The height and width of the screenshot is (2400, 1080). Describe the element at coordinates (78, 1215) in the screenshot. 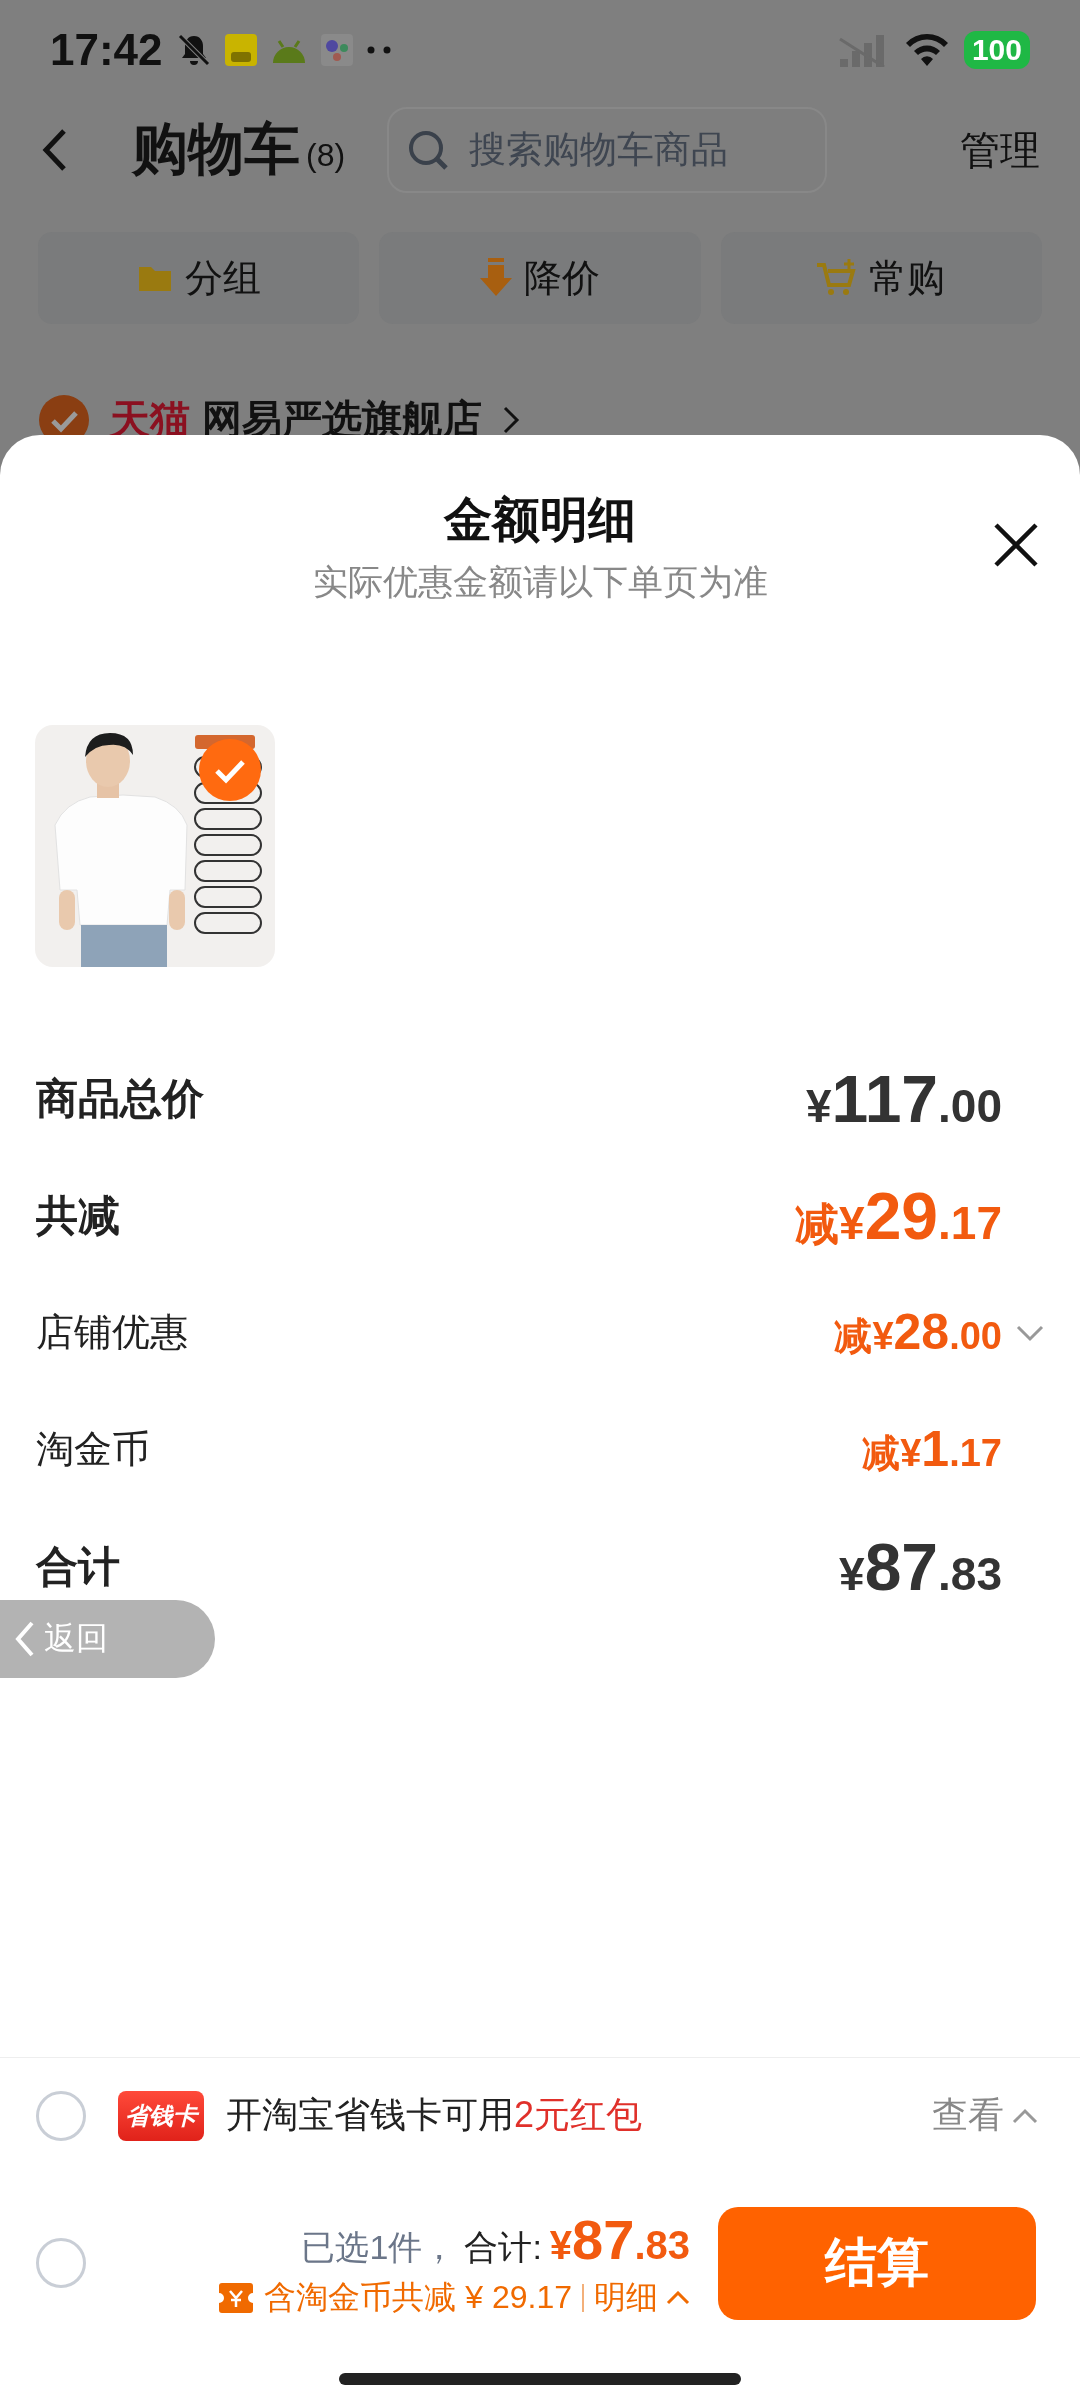

I see `row-label: 共减` at that location.